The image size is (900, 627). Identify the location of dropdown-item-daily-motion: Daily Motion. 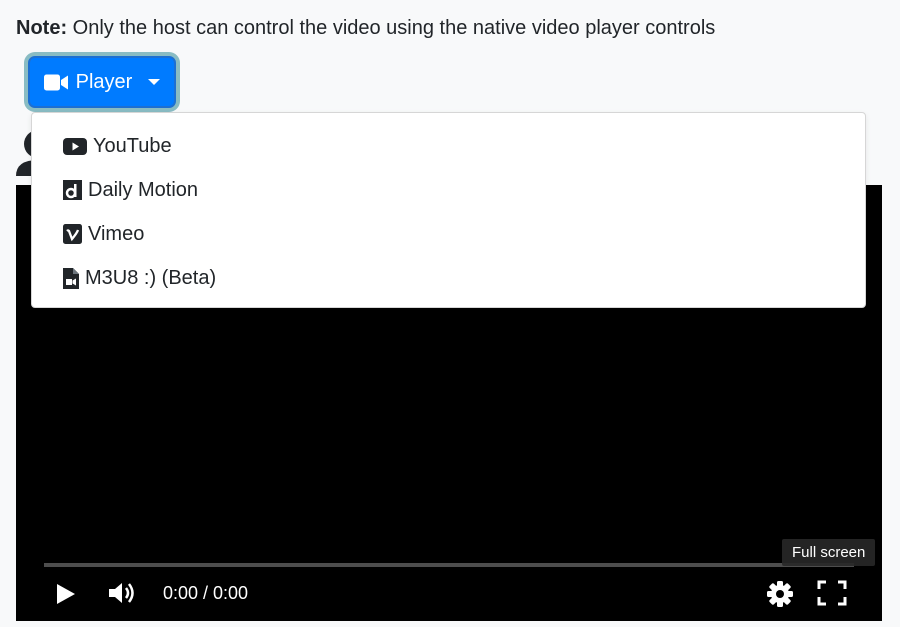
(464, 190).